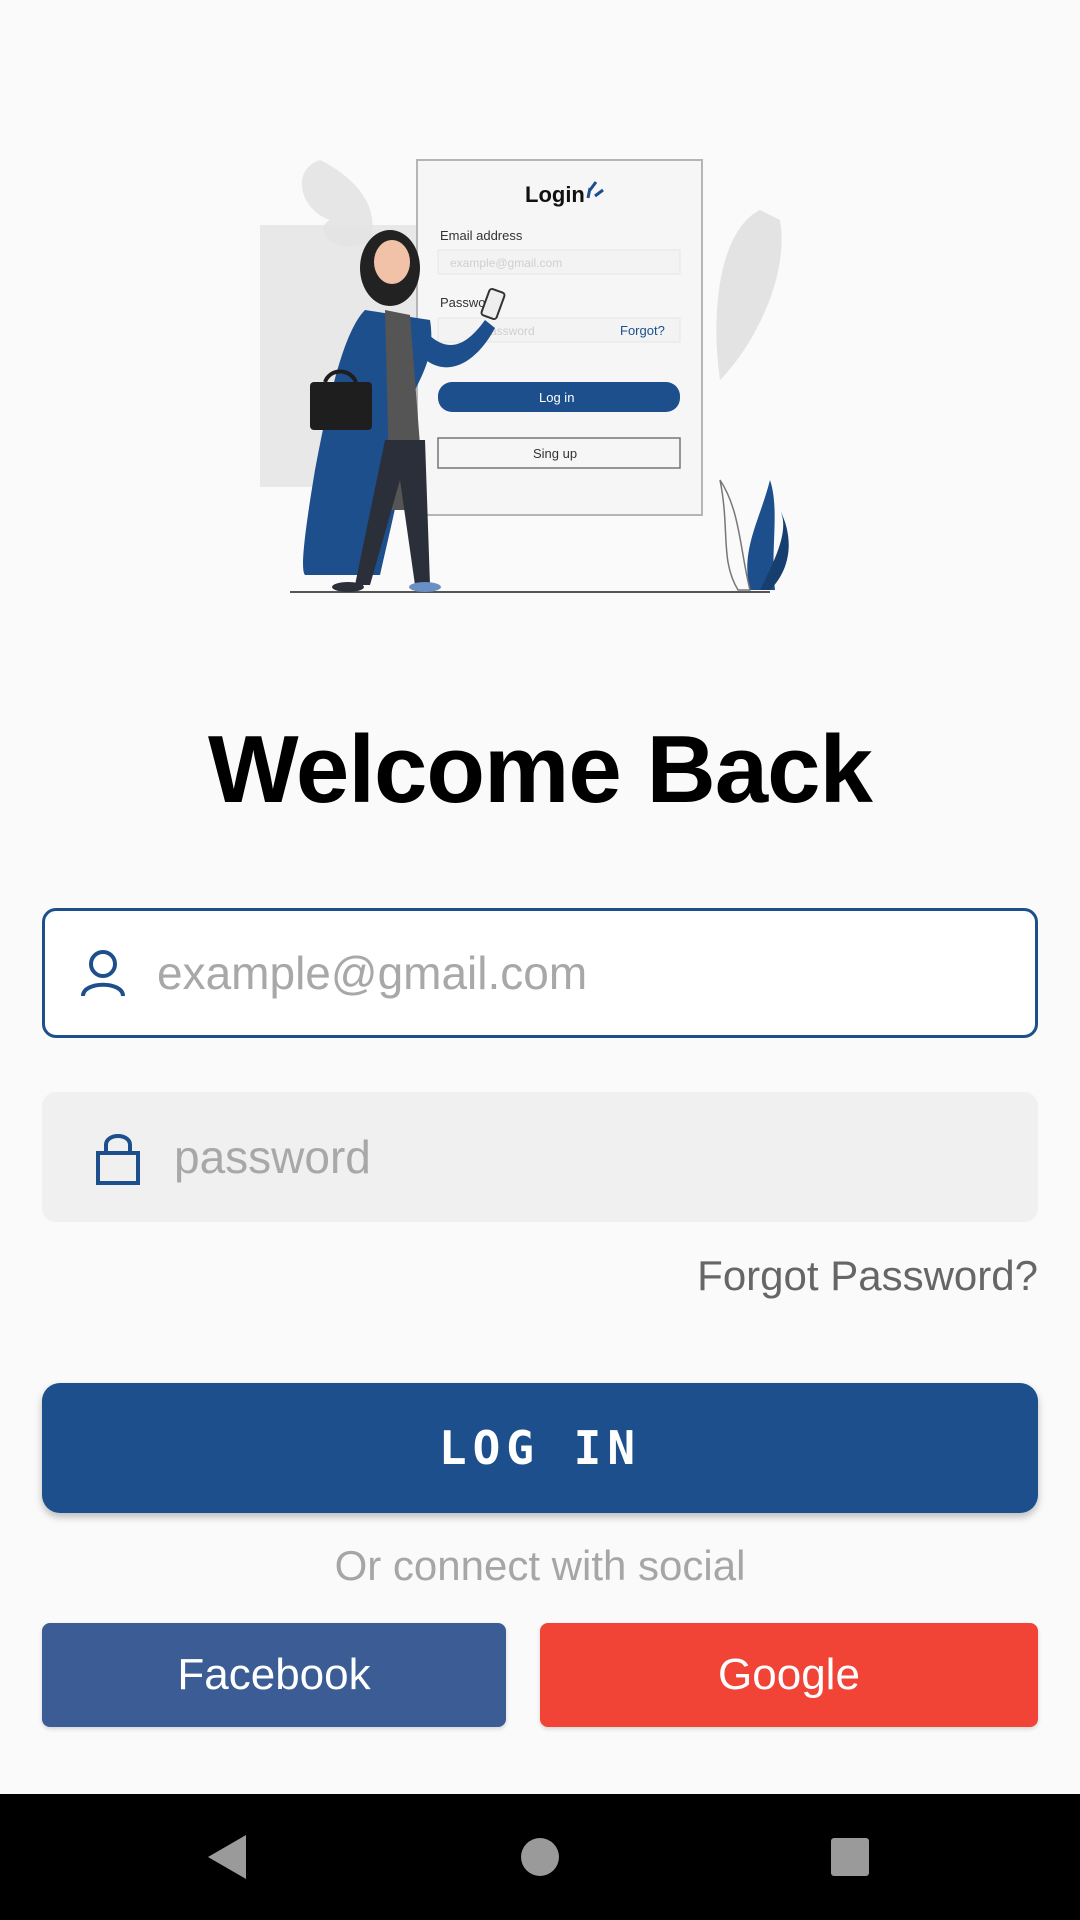 This screenshot has width=1080, height=1920. Describe the element at coordinates (555, 194) in the screenshot. I see `illustration-card-title: Login` at that location.